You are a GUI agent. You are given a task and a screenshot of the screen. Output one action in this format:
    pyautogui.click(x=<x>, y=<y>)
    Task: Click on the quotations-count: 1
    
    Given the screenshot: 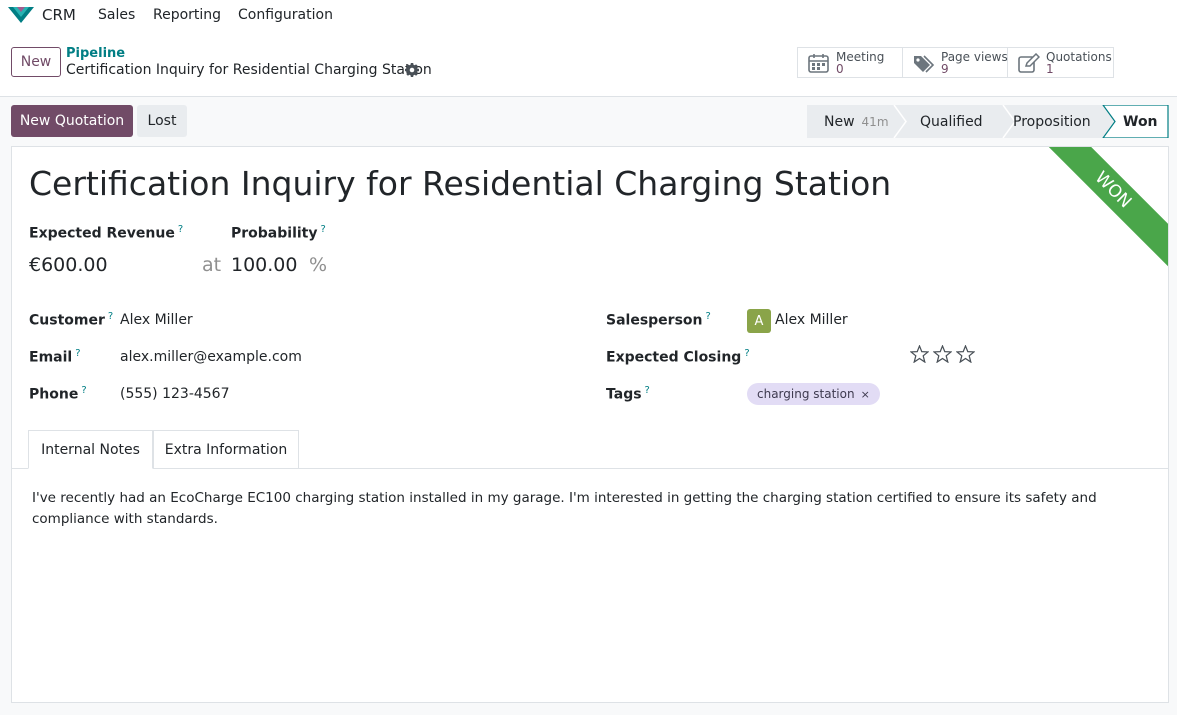 What is the action you would take?
    pyautogui.click(x=1050, y=68)
    